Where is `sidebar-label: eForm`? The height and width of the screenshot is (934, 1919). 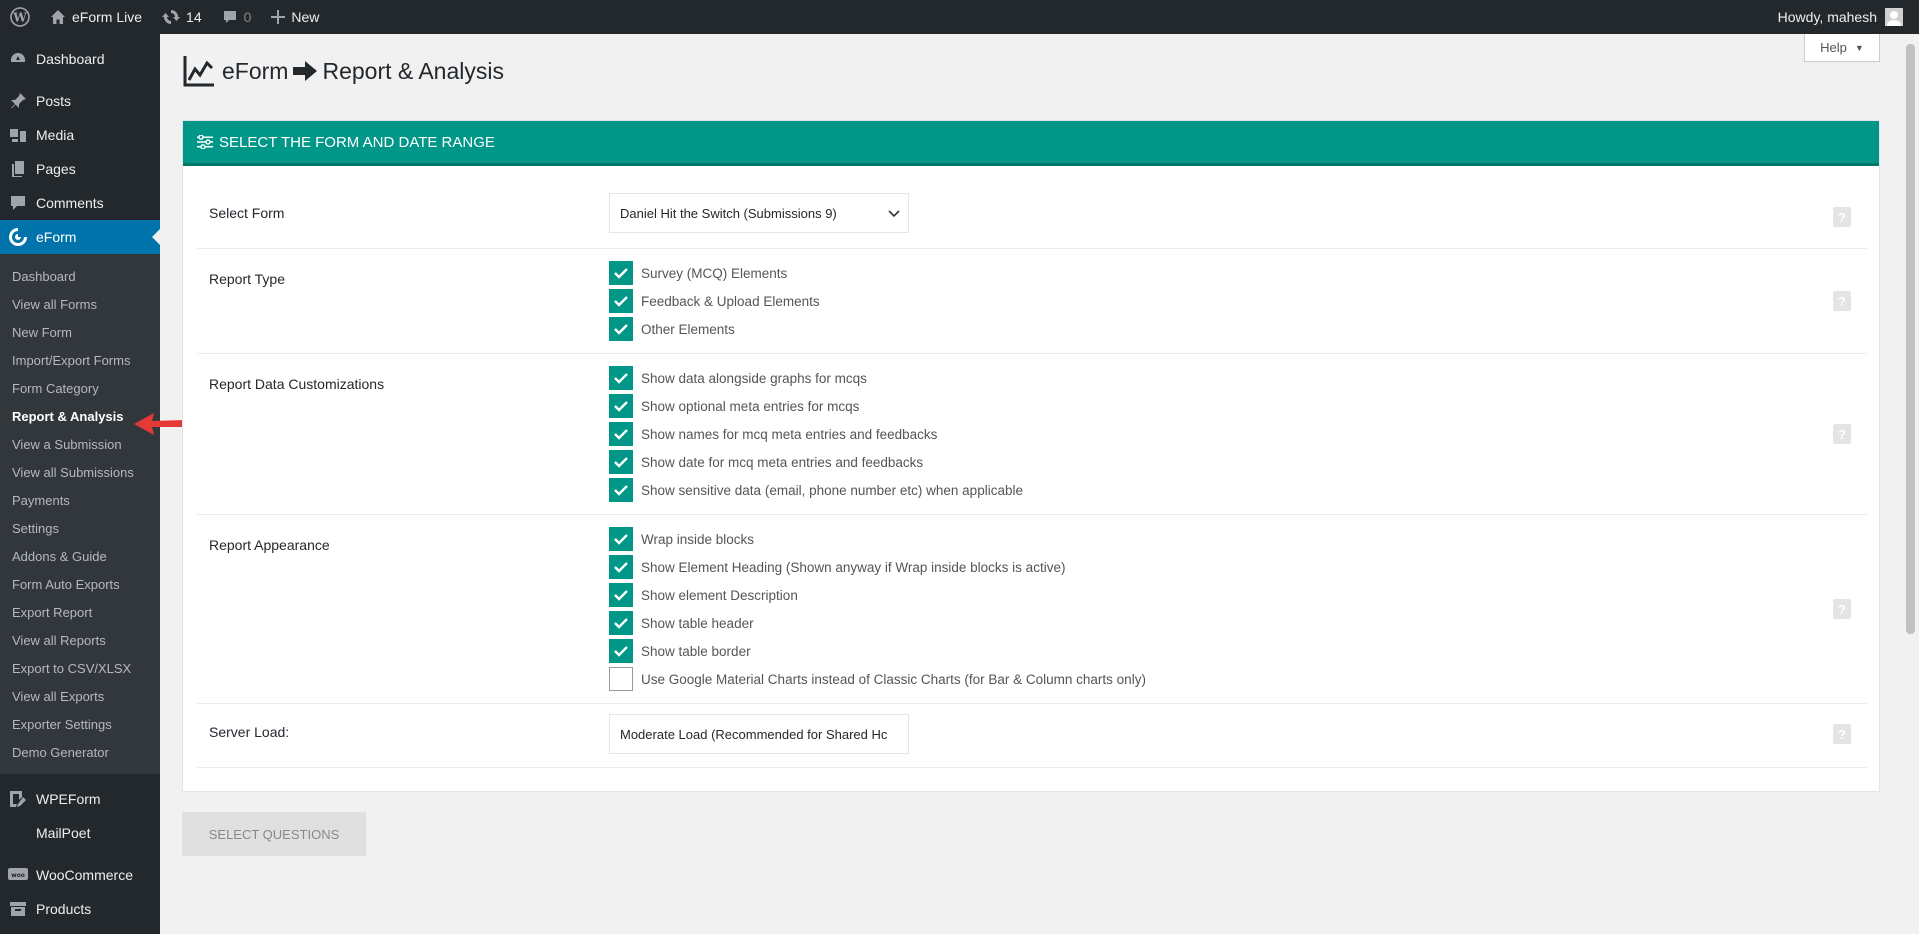
sidebar-label: eForm is located at coordinates (56, 237).